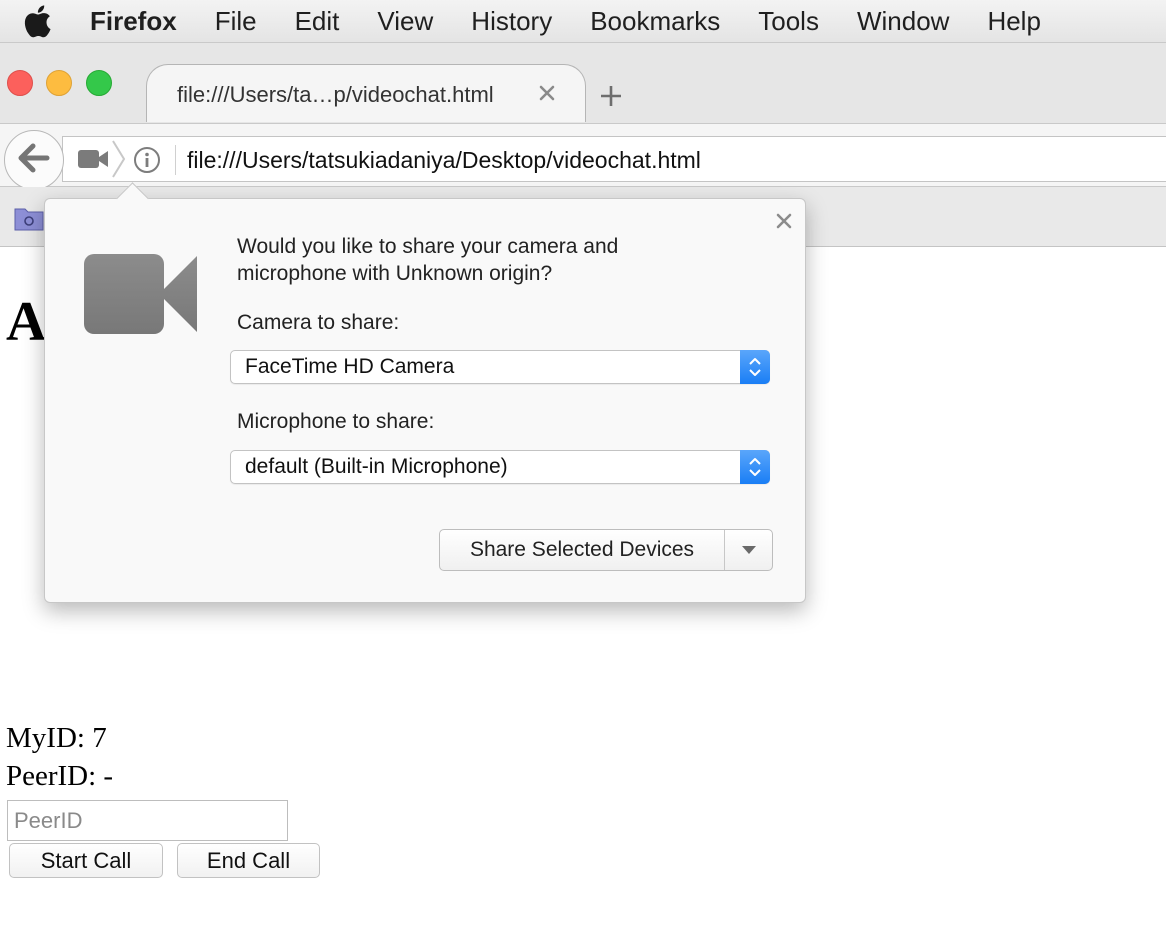 Image resolution: width=1166 pixels, height=946 pixels. I want to click on menu-edit: Edit, so click(317, 21).